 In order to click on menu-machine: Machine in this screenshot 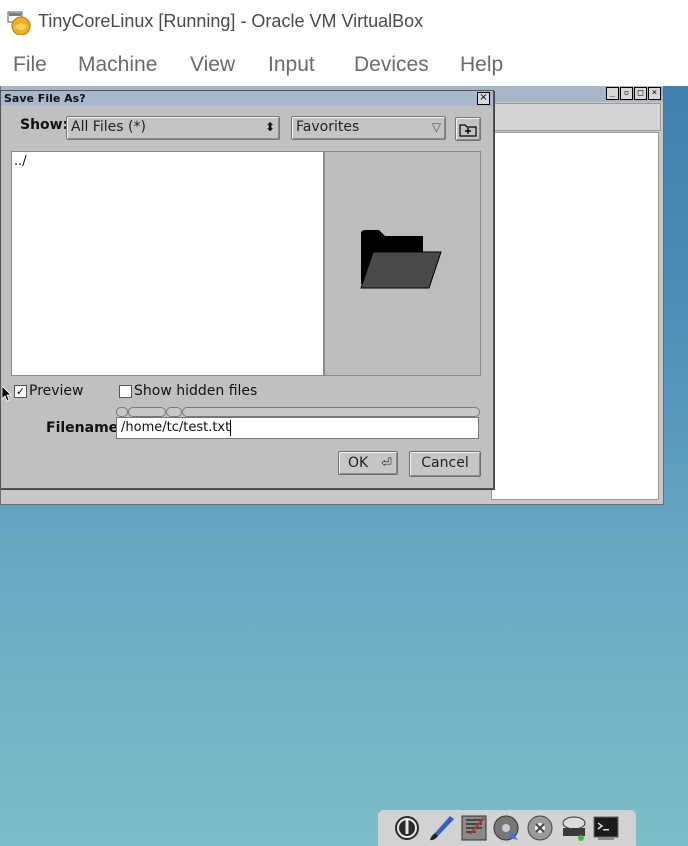, I will do `click(117, 65)`.